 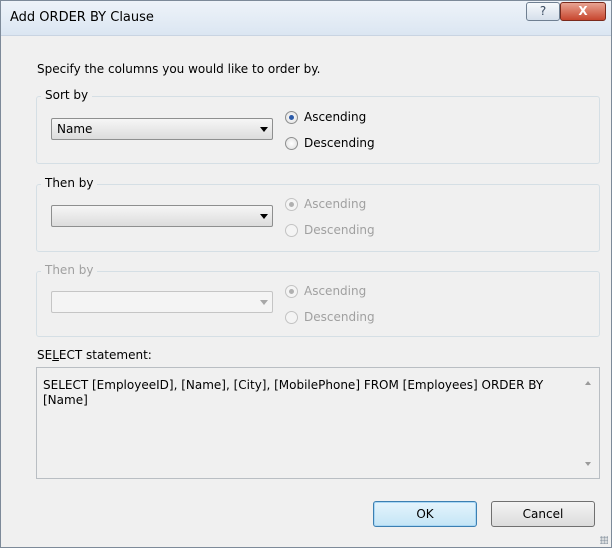 I want to click on ok-button: OK, so click(x=425, y=514).